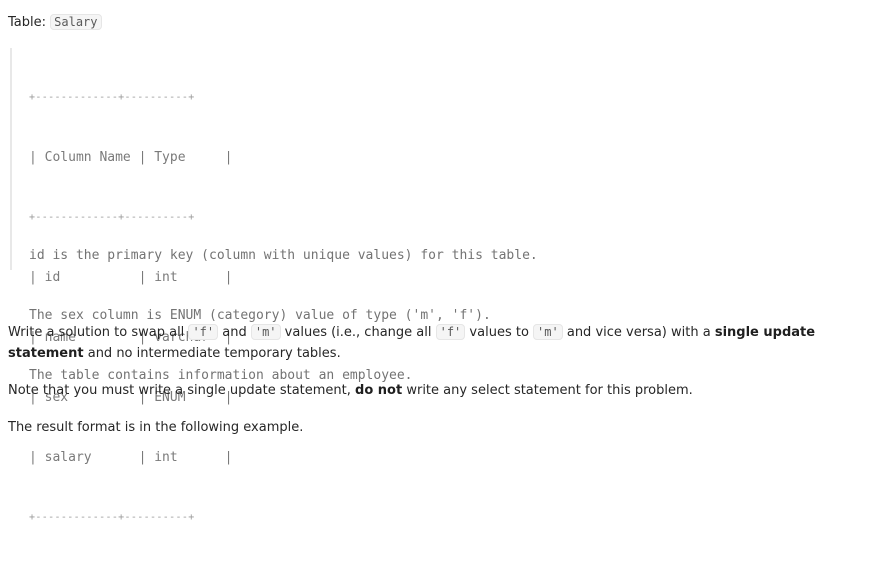 This screenshot has width=896, height=568. I want to click on table-label: Table:, so click(29, 22).